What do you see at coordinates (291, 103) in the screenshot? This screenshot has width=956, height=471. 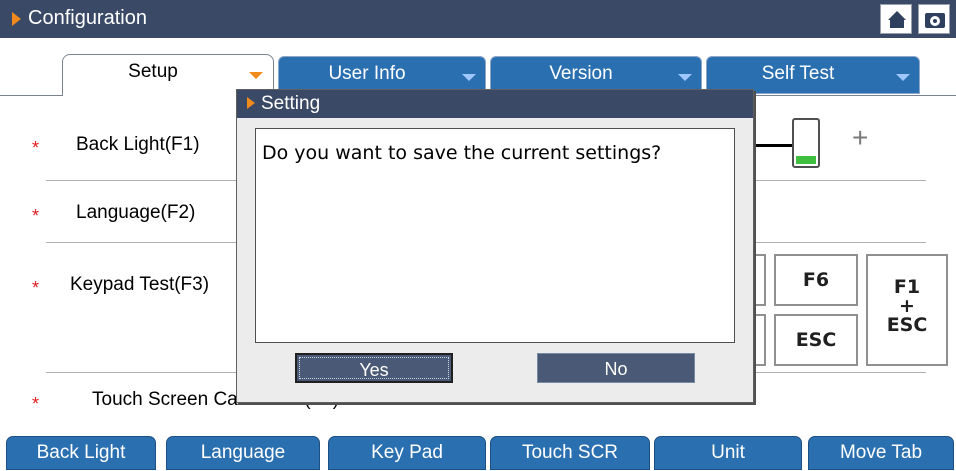 I see `dialog-title: Setting` at bounding box center [291, 103].